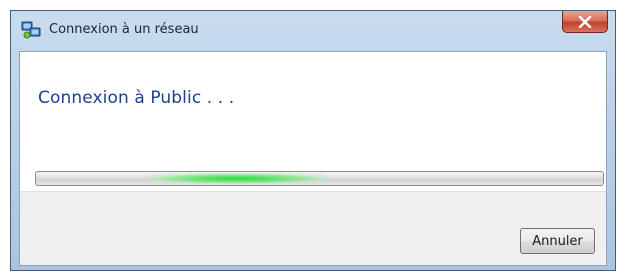  Describe the element at coordinates (31, 30) in the screenshot. I see `network-icon` at that location.